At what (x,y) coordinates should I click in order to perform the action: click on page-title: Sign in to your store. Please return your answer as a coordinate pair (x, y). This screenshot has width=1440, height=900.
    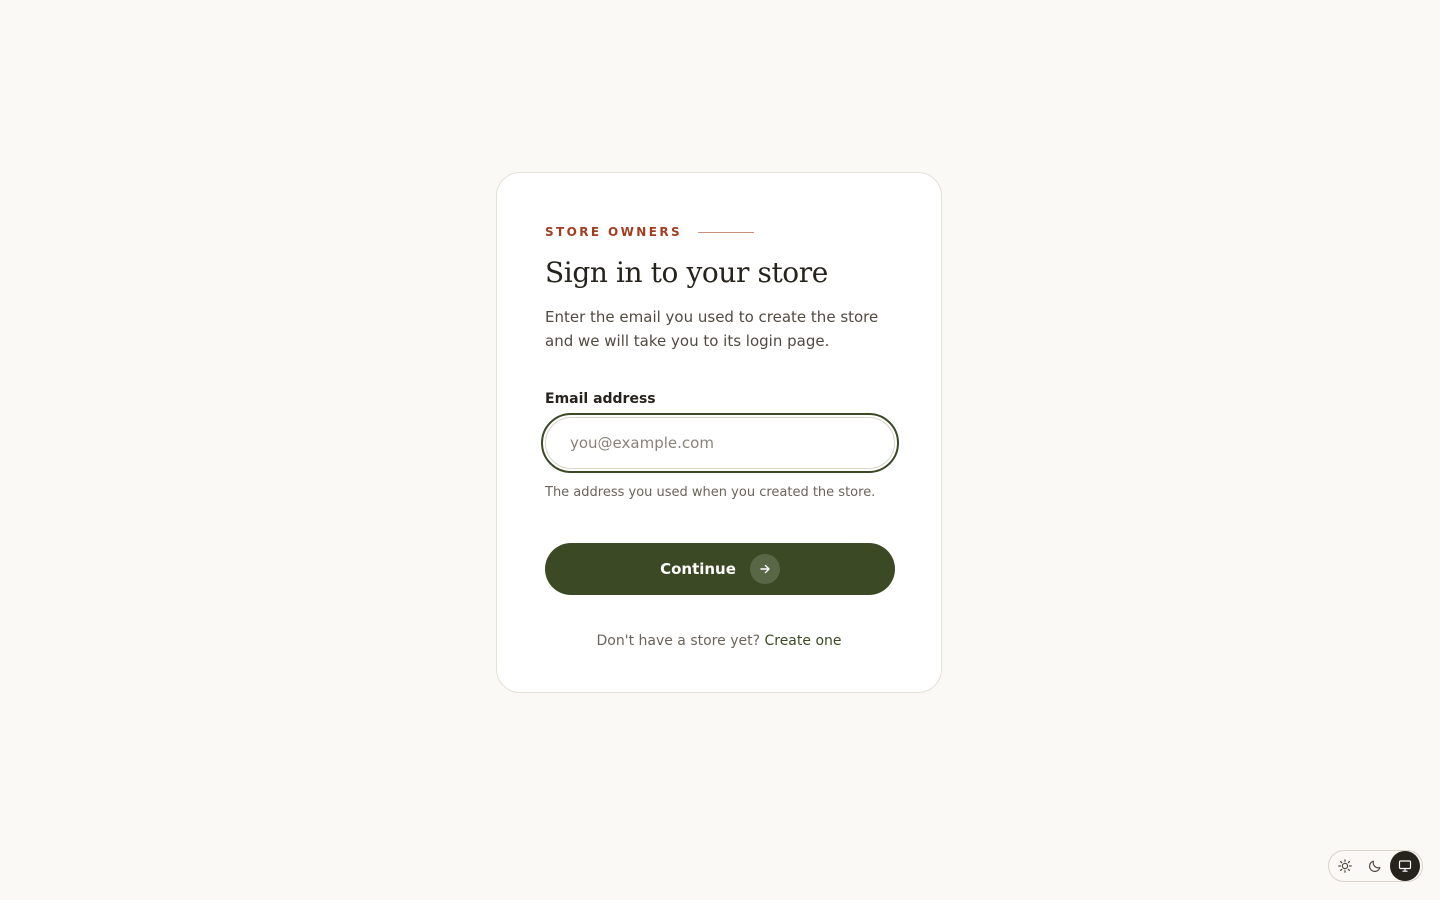
    Looking at the image, I should click on (686, 272).